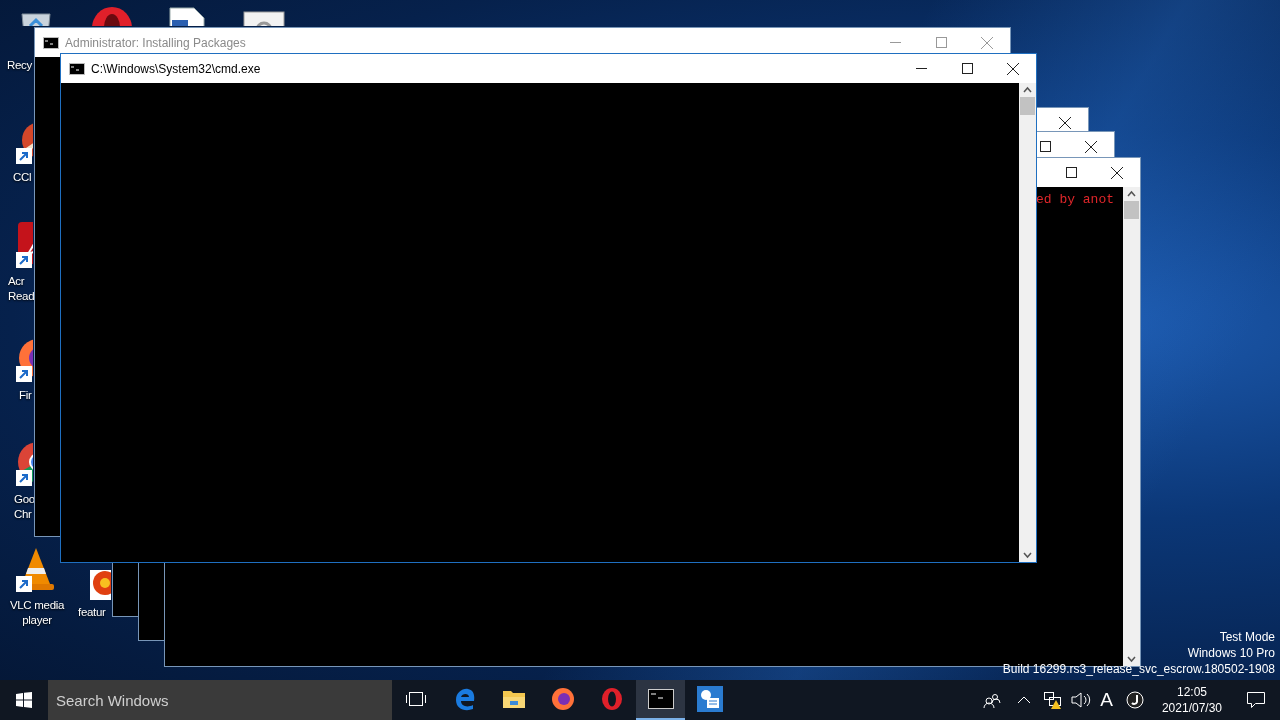  I want to click on clock: 12:05 2021/07/30, so click(1191, 700).